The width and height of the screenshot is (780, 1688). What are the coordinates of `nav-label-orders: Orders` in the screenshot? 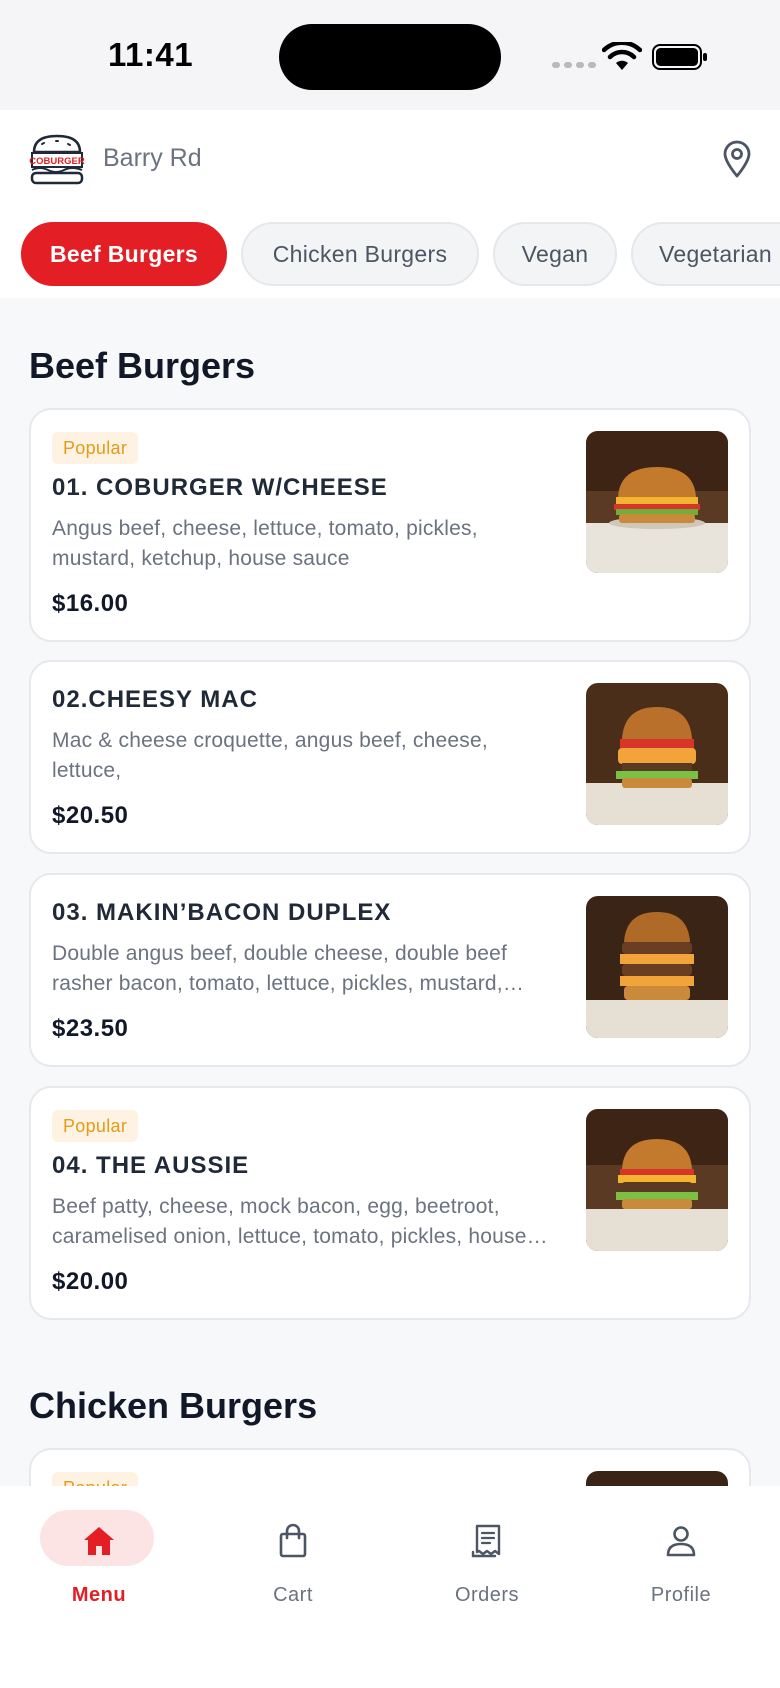 It's located at (487, 1595).